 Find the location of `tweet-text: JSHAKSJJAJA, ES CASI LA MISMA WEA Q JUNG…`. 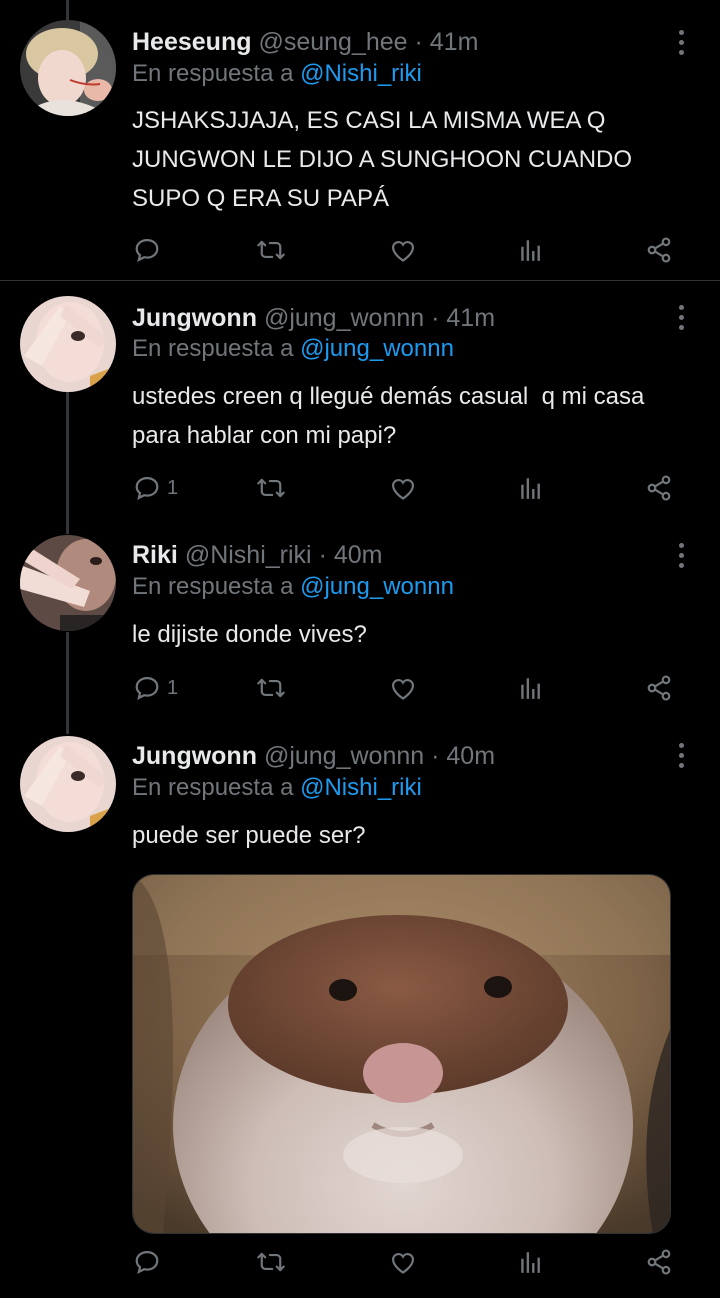

tweet-text: JSHAKSJJAJA, ES CASI LA MISMA WEA Q JUNG… is located at coordinates (412, 159).